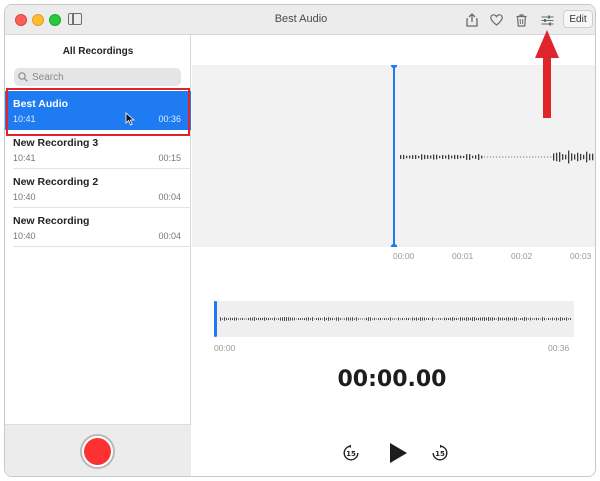 This screenshot has width=600, height=481. I want to click on timeline-tick: 00:03, so click(581, 256).